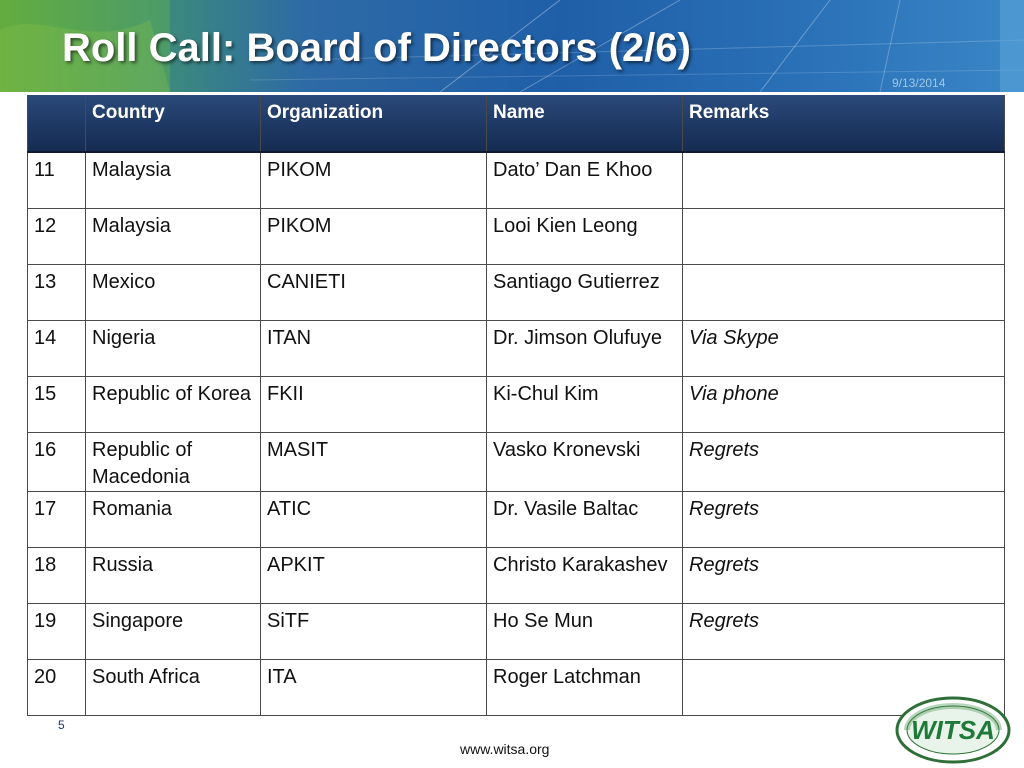 This screenshot has height=768, width=1024. Describe the element at coordinates (56, 461) in the screenshot. I see `cell-number: 16` at that location.